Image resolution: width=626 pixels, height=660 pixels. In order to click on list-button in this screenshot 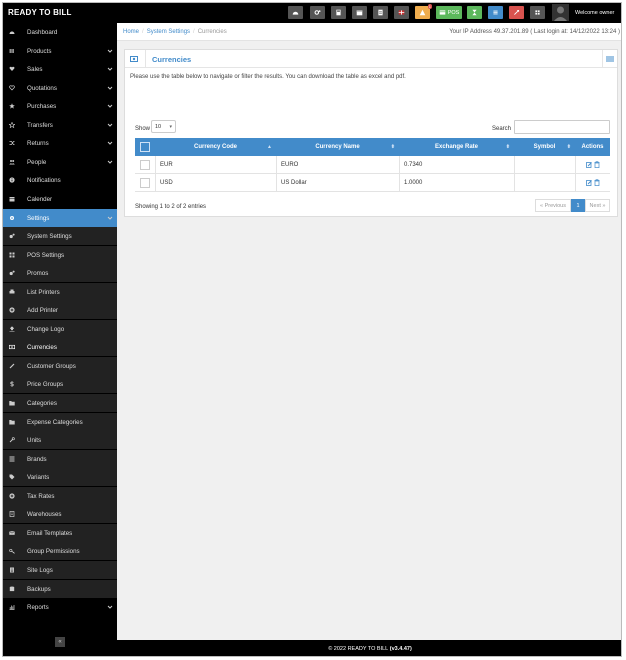, I will do `click(495, 12)`.